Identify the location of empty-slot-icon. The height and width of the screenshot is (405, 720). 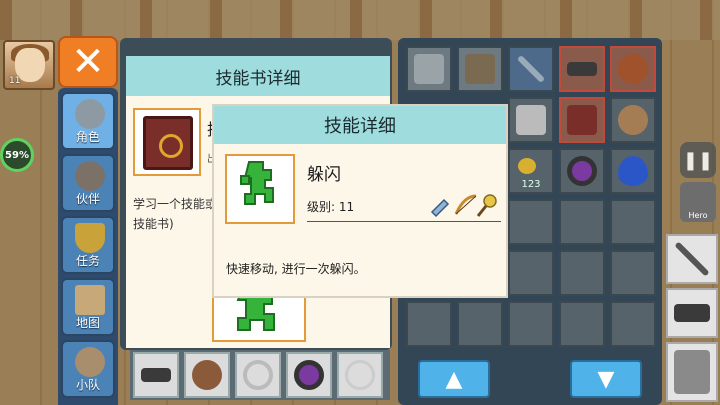
(360, 375).